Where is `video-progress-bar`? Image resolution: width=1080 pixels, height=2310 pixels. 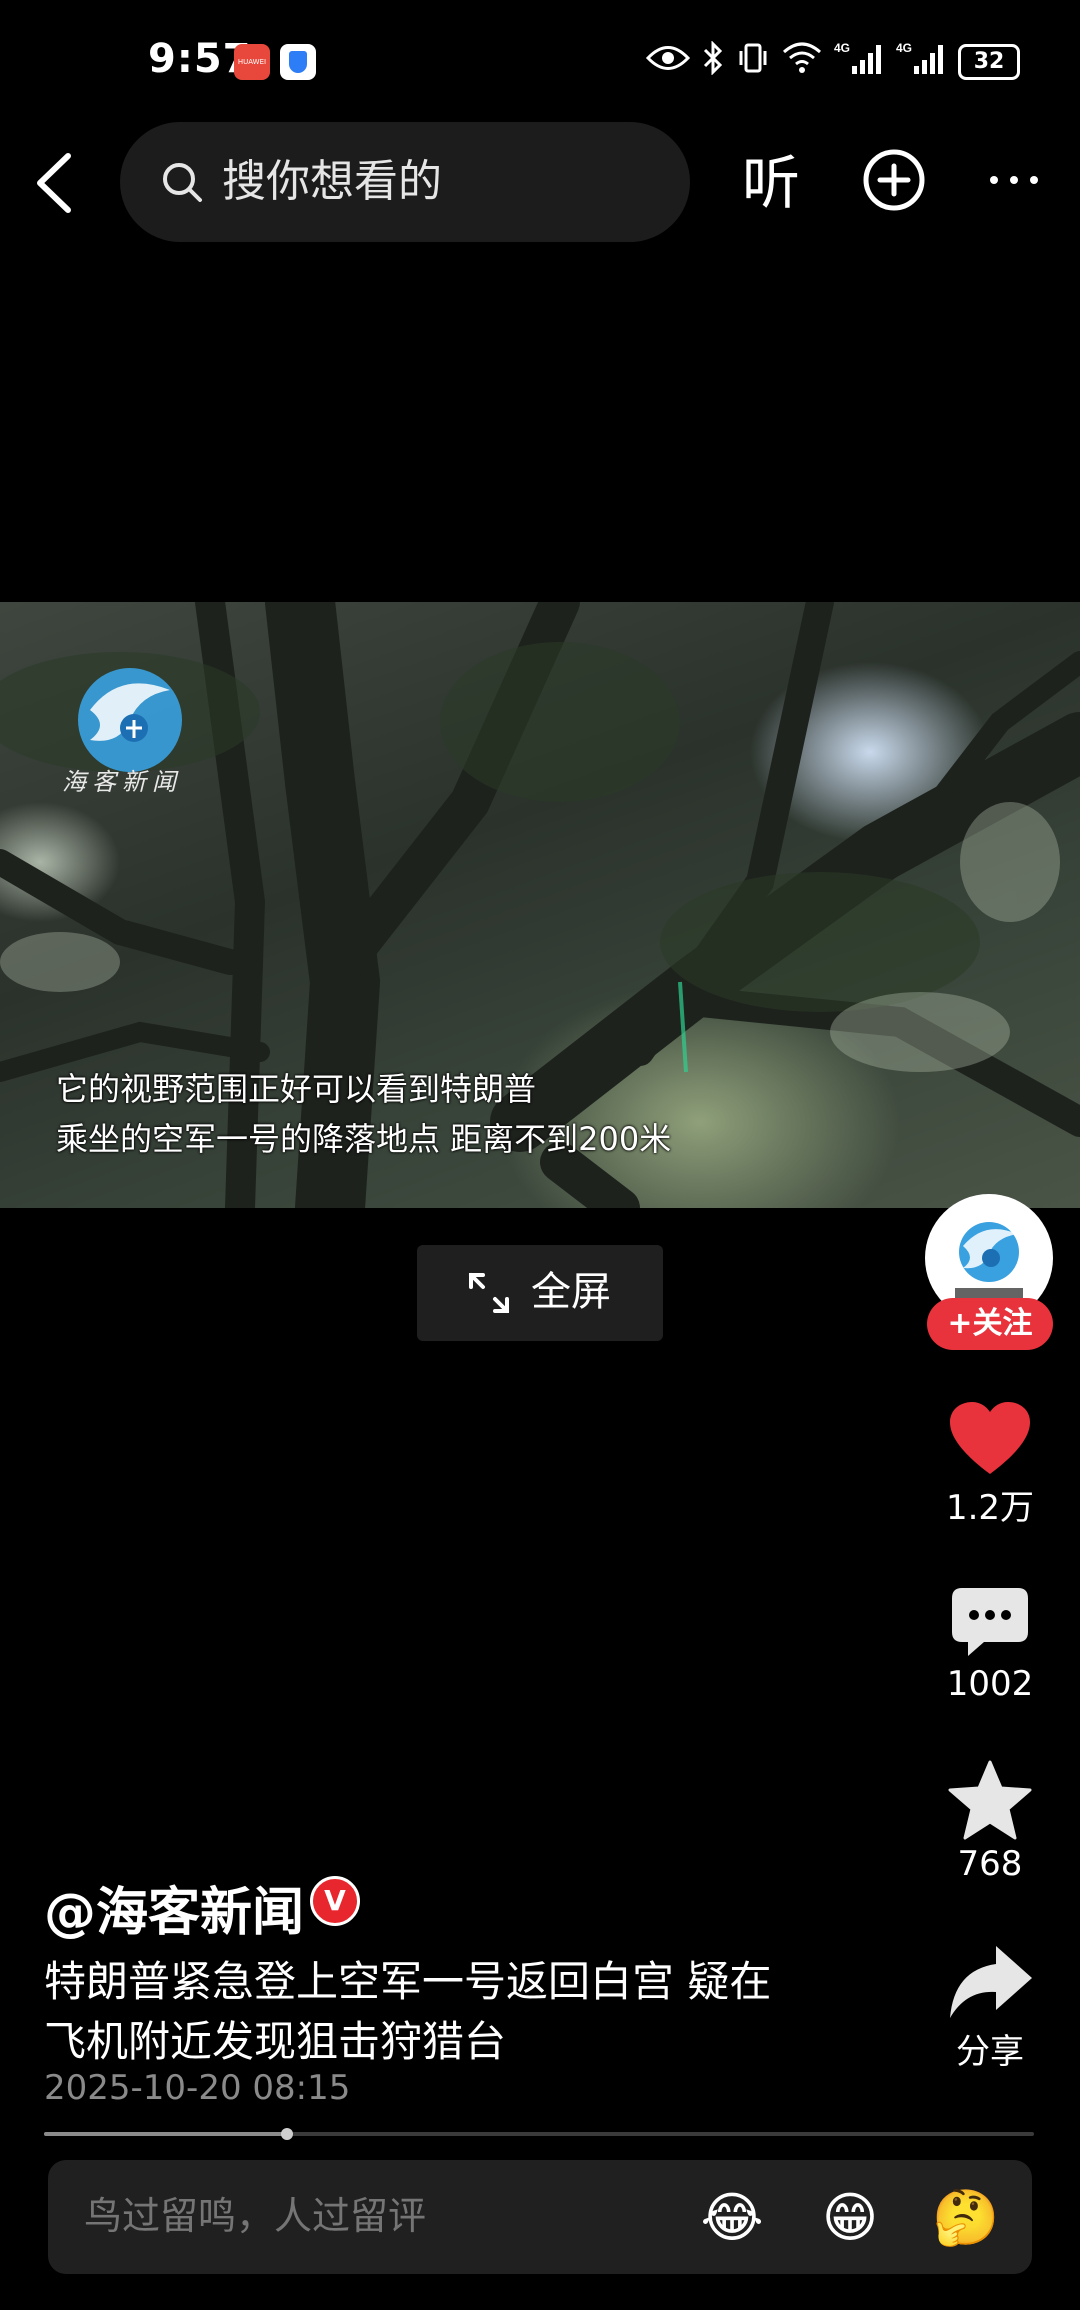
video-progress-bar is located at coordinates (539, 2134).